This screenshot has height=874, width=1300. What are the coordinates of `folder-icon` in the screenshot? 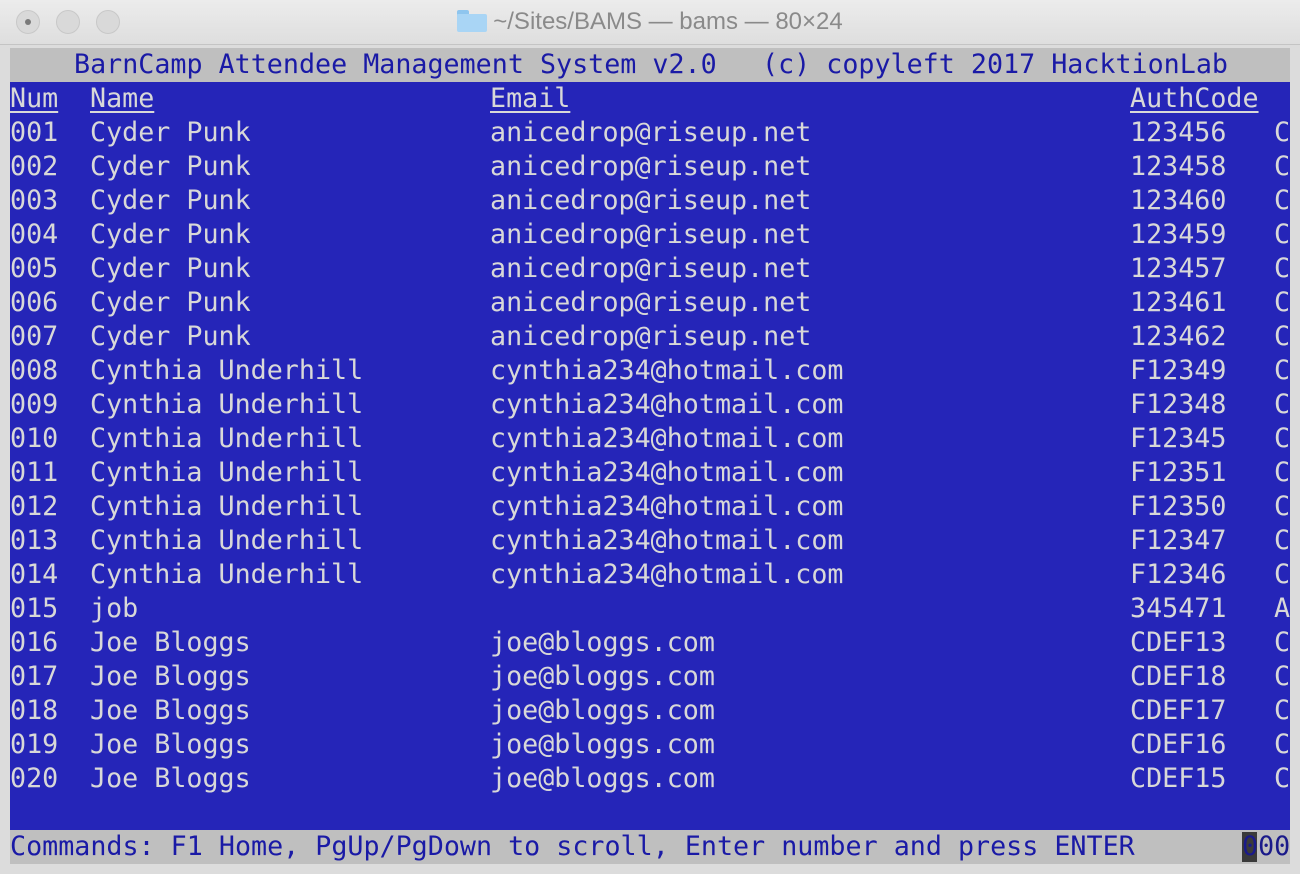 It's located at (472, 21).